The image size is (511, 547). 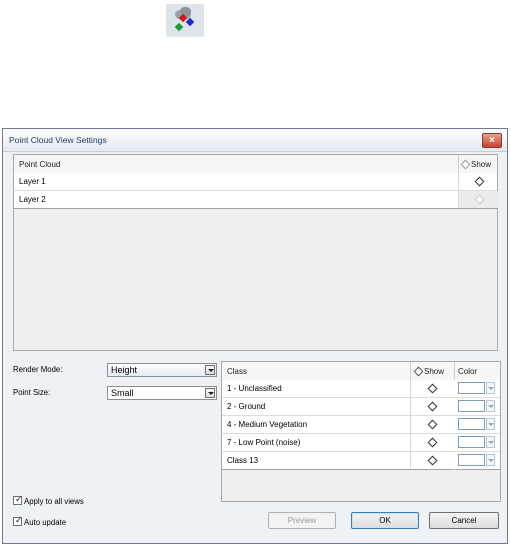 What do you see at coordinates (32, 199) in the screenshot?
I see `layer-name: Layer 2` at bounding box center [32, 199].